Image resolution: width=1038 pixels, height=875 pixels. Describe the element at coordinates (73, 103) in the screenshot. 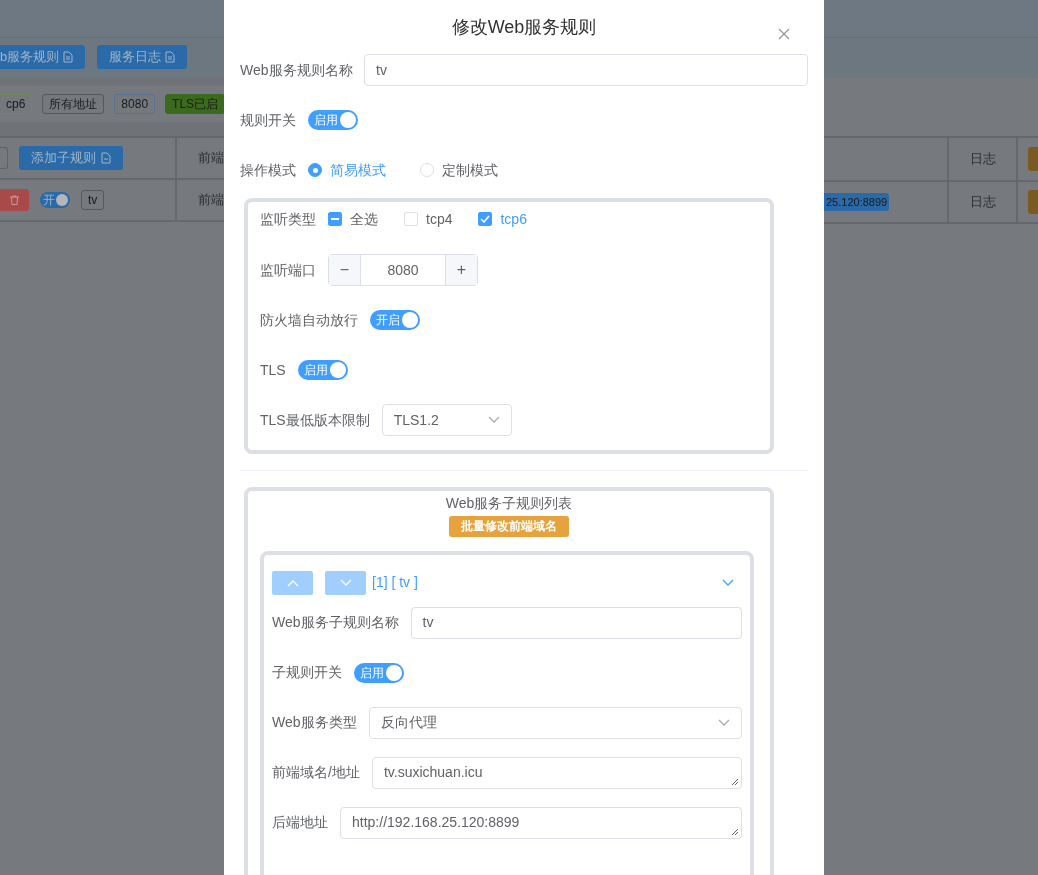

I see `tag: 所有地址` at that location.